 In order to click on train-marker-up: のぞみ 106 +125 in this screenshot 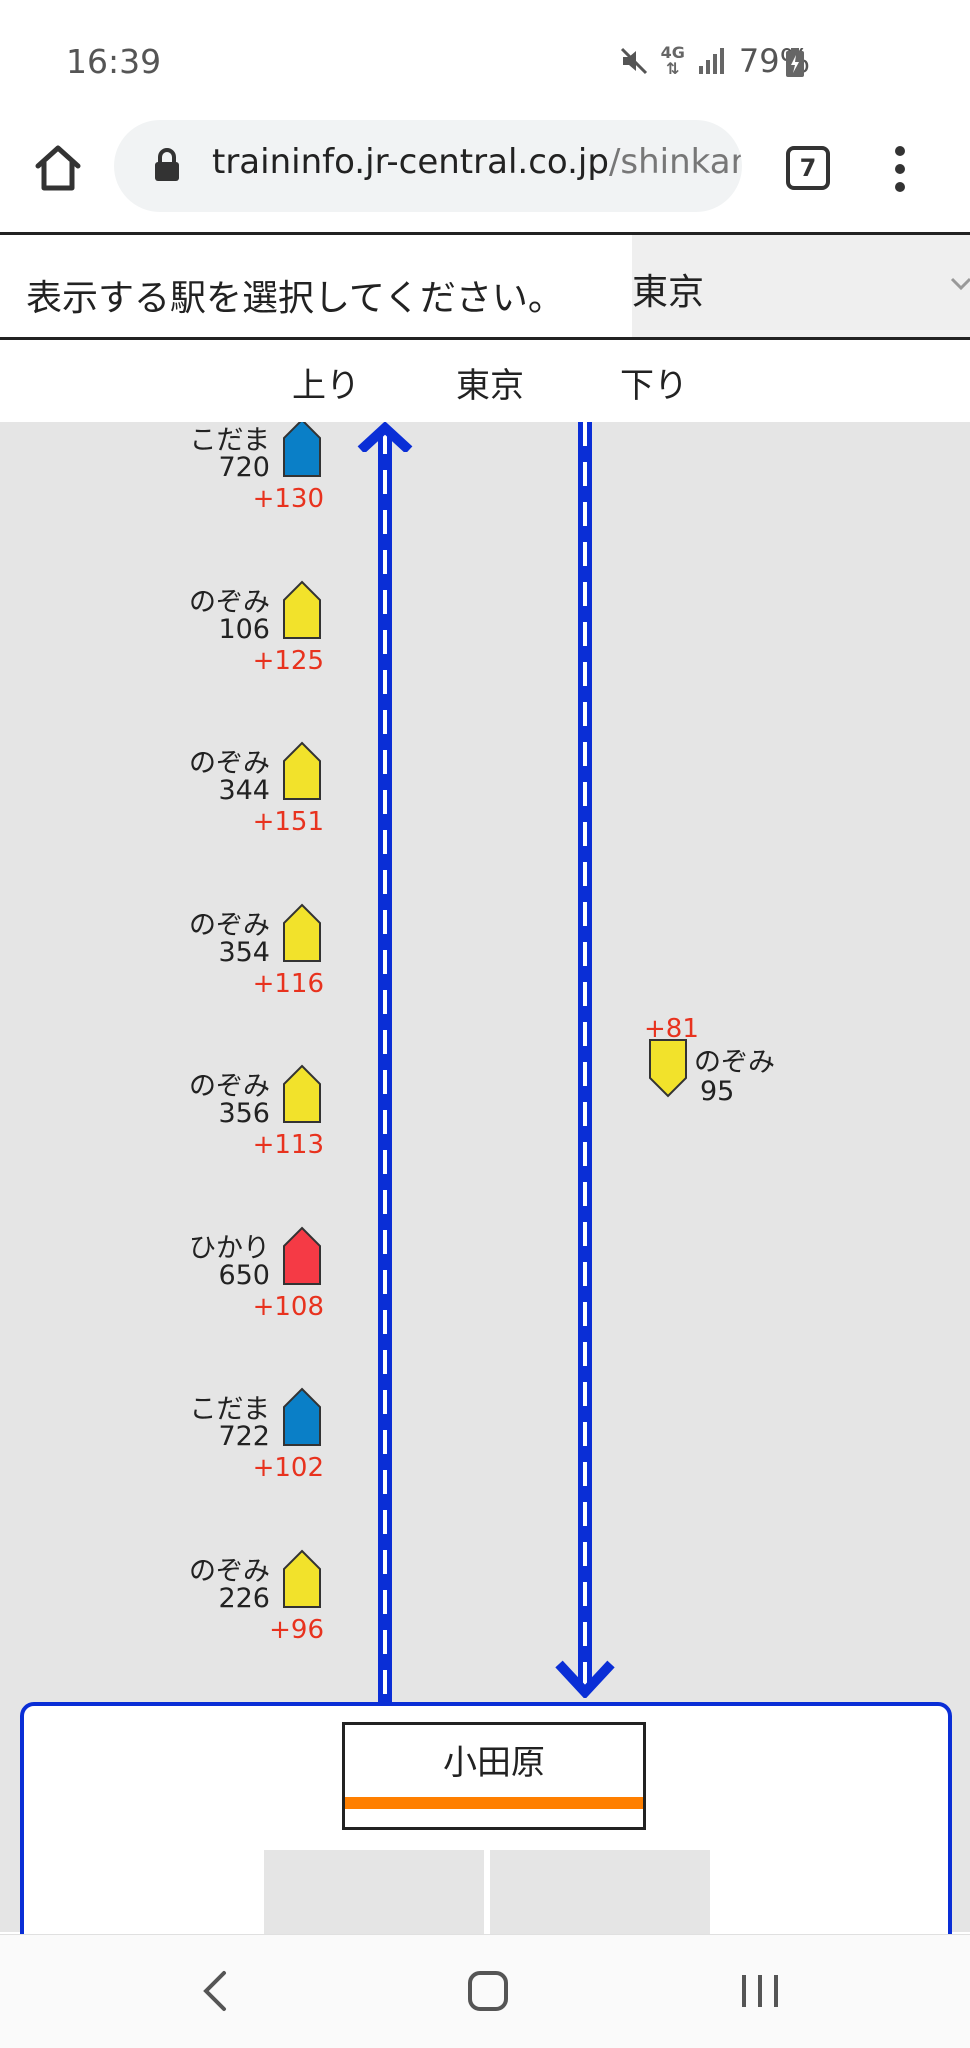, I will do `click(254, 628)`.